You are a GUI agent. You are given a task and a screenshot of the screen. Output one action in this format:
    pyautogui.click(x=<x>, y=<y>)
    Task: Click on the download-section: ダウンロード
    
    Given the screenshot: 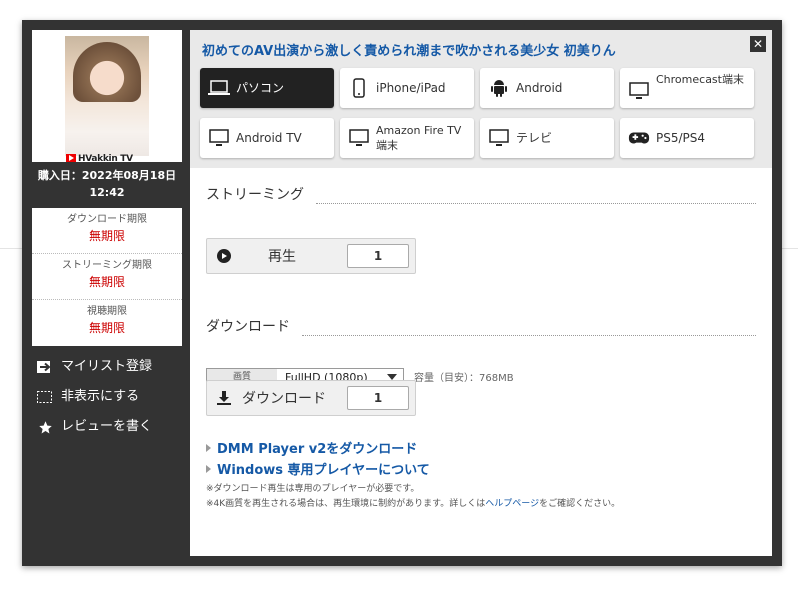 What is the action you would take?
    pyautogui.click(x=253, y=326)
    